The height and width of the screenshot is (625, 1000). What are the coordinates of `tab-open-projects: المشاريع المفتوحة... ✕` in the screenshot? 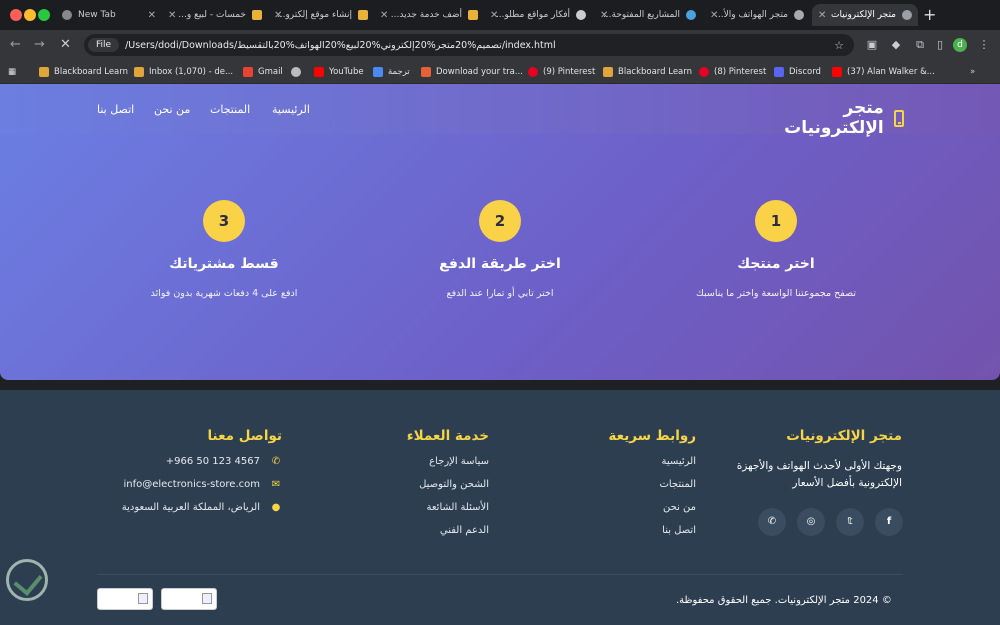 It's located at (648, 15).